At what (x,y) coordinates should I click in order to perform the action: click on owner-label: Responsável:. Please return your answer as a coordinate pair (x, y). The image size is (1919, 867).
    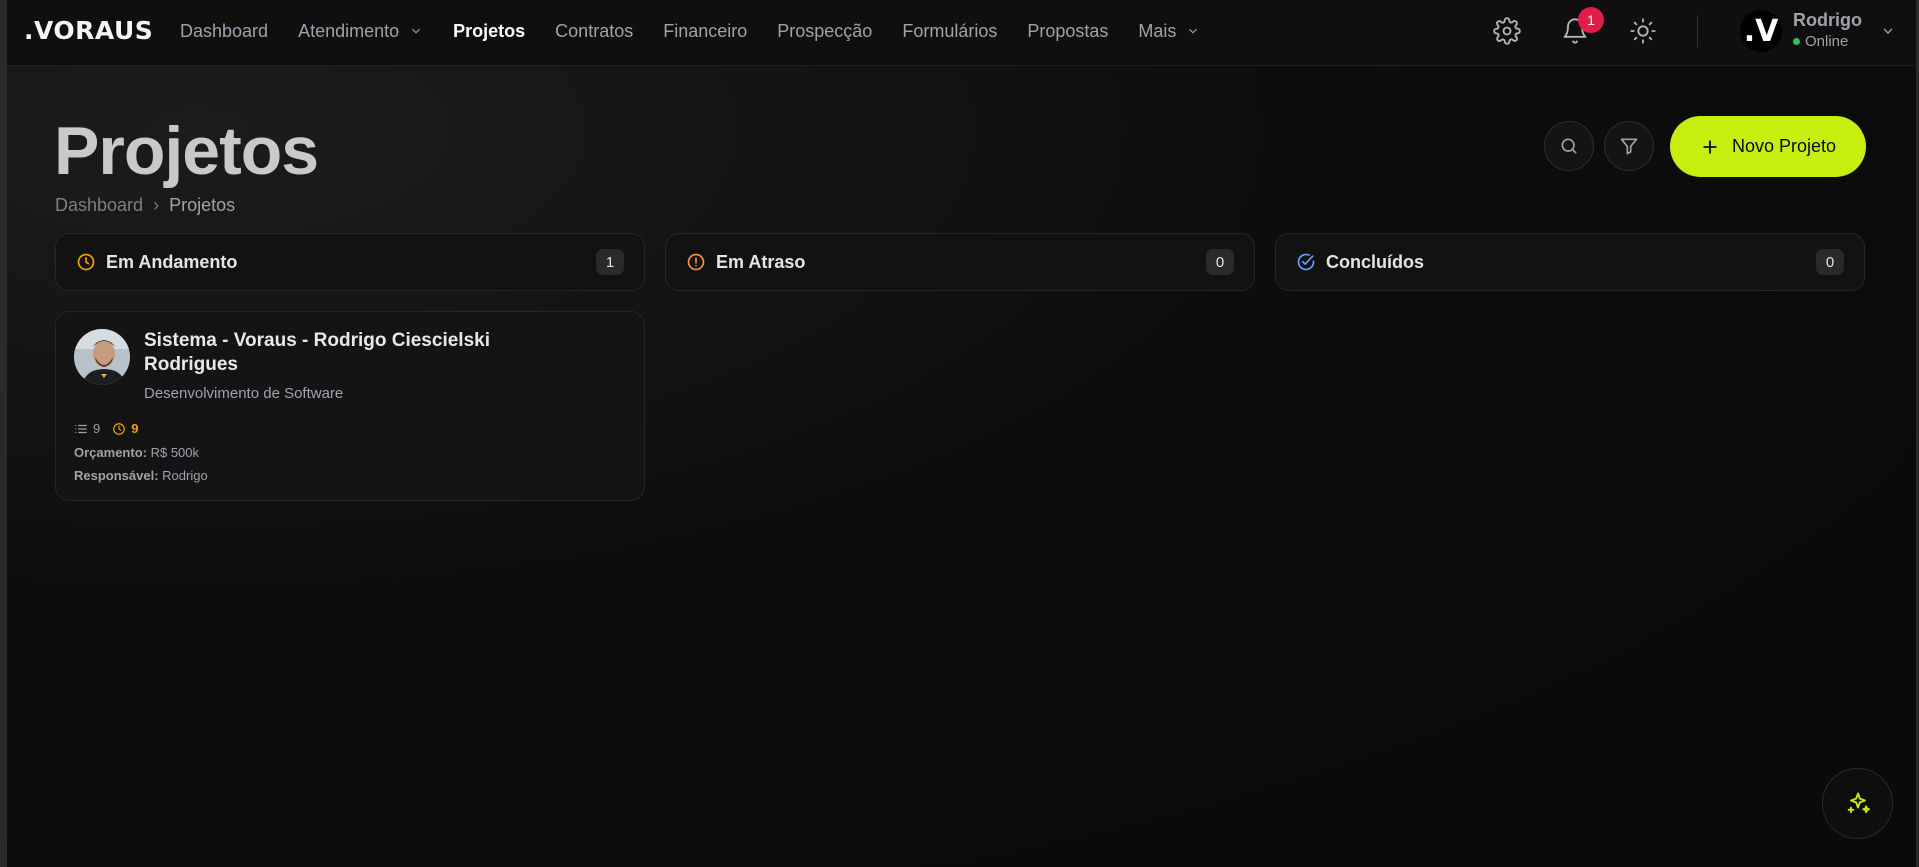
    Looking at the image, I should click on (116, 475).